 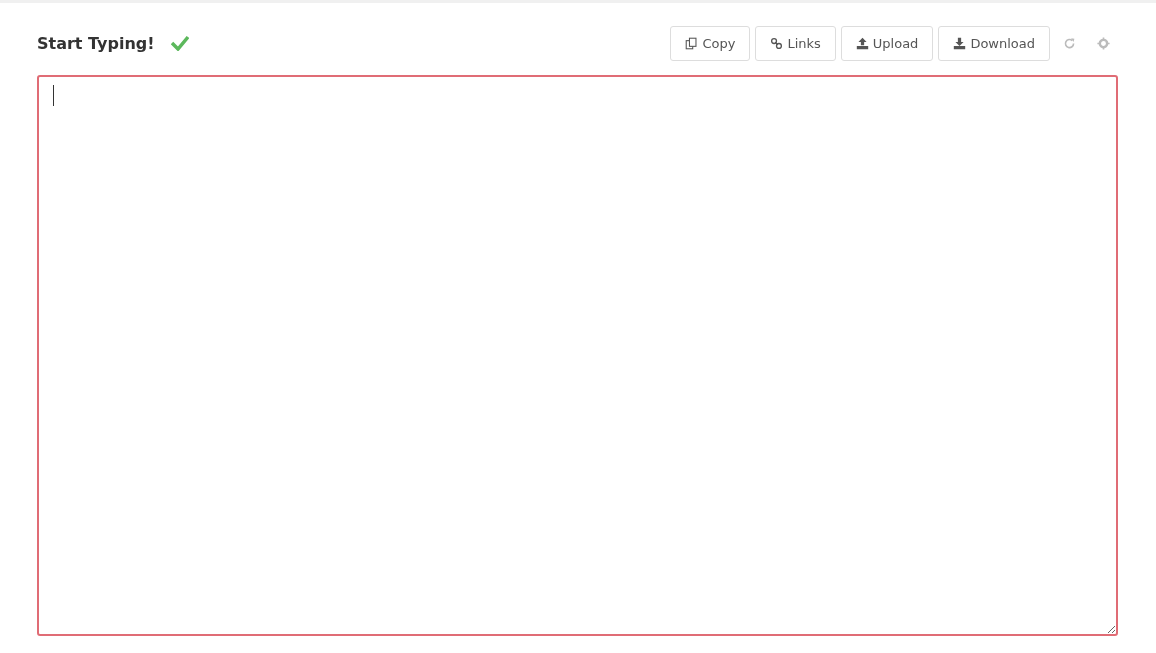 I want to click on settings-icon, so click(x=1103, y=43).